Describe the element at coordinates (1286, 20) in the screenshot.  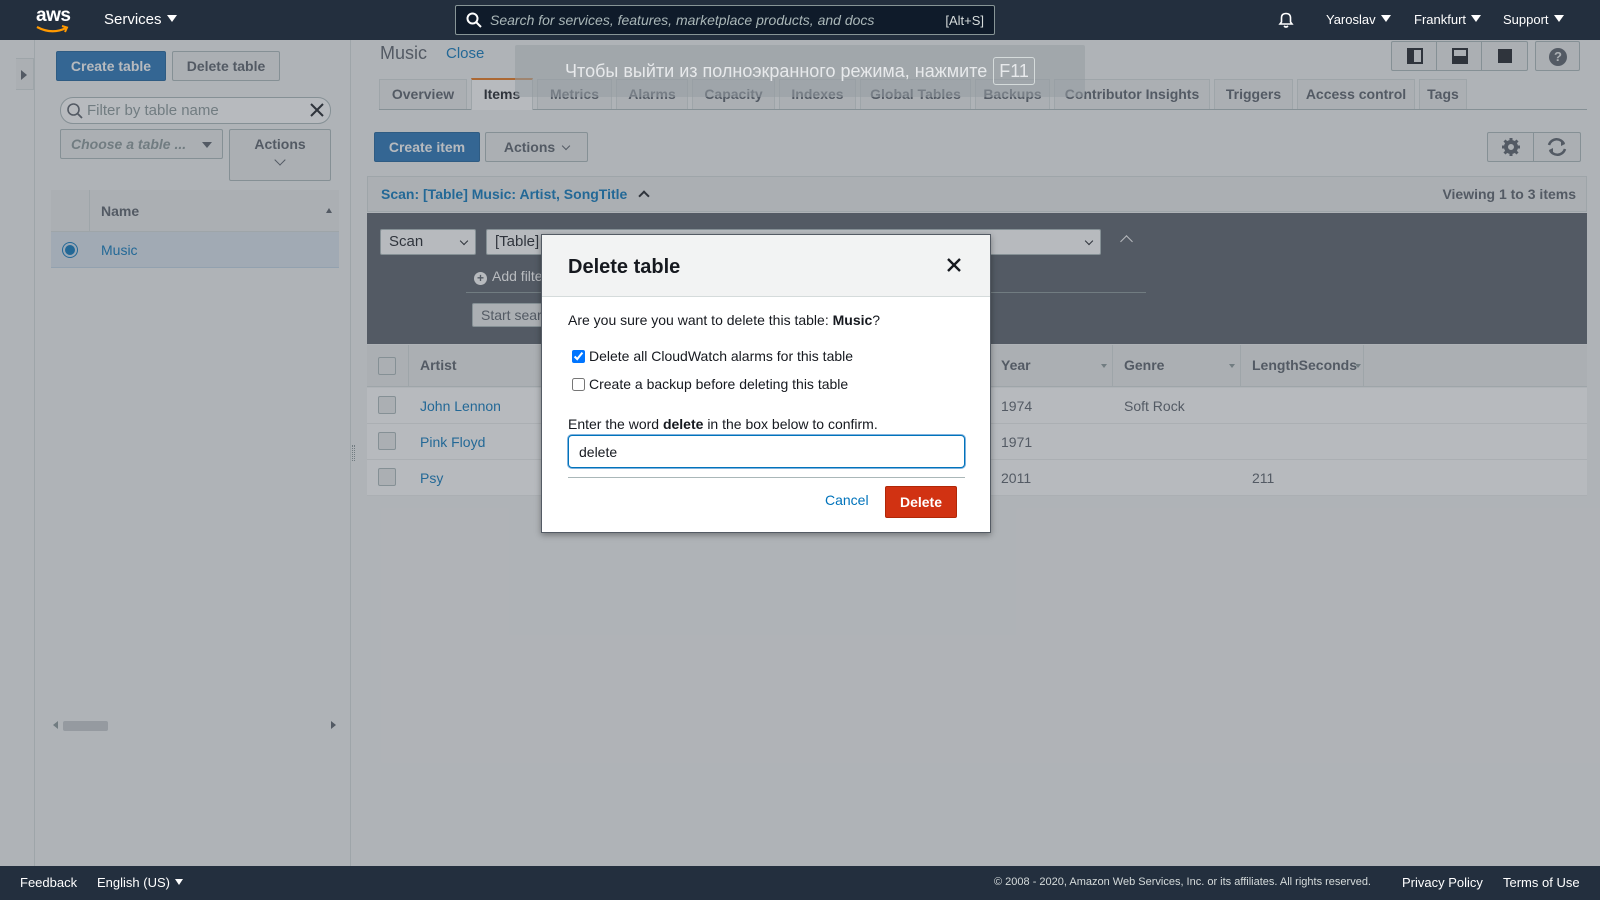
I see `bell-icon` at that location.